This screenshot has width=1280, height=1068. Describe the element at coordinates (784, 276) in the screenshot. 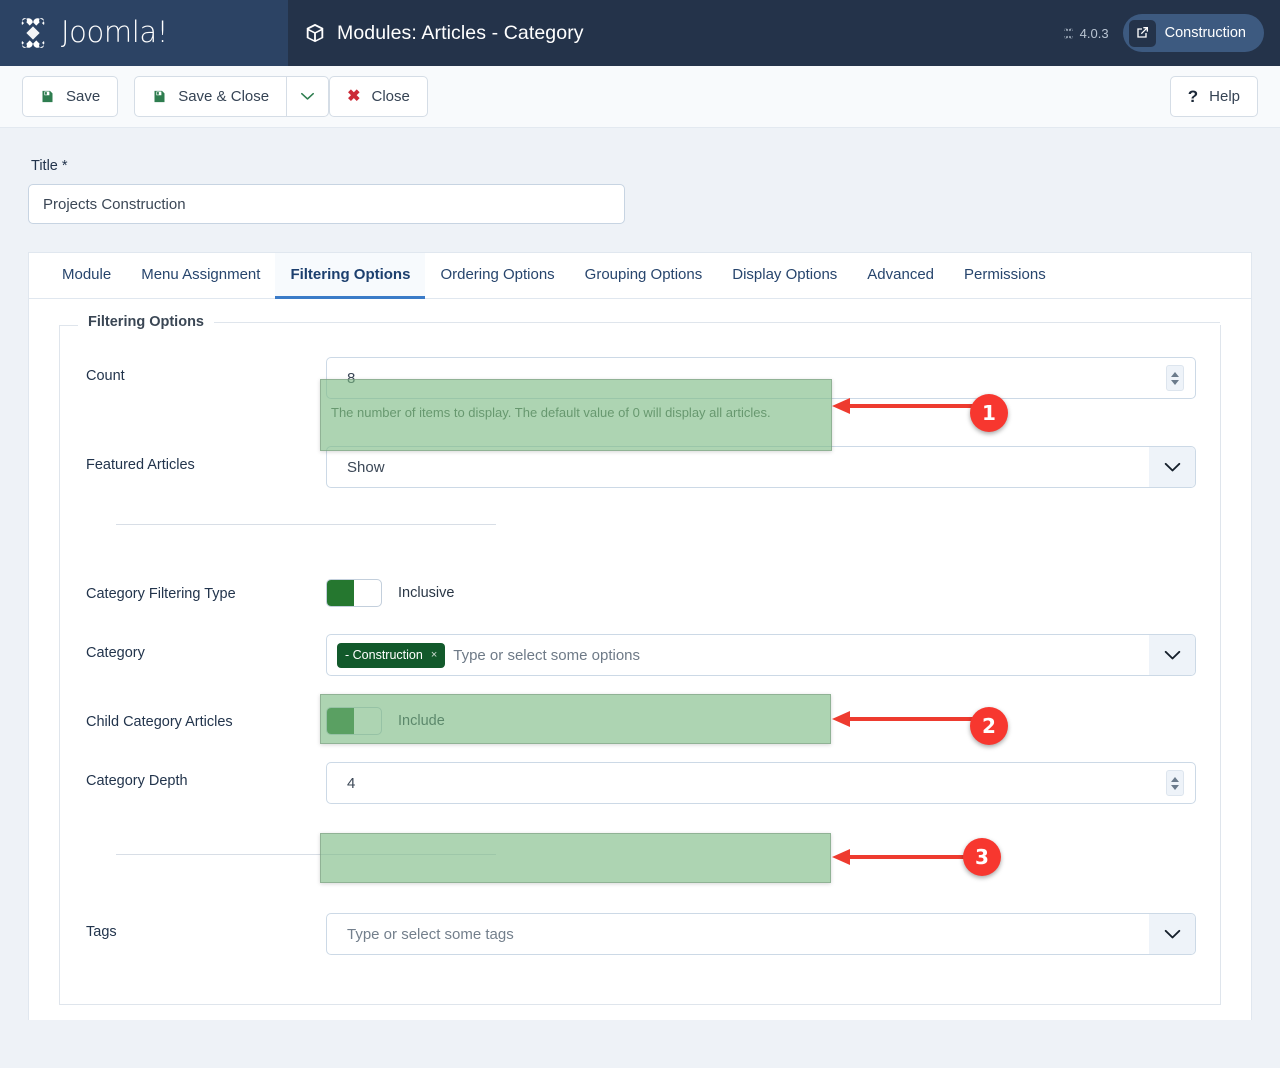

I see `tab-display-options: Display Options` at that location.